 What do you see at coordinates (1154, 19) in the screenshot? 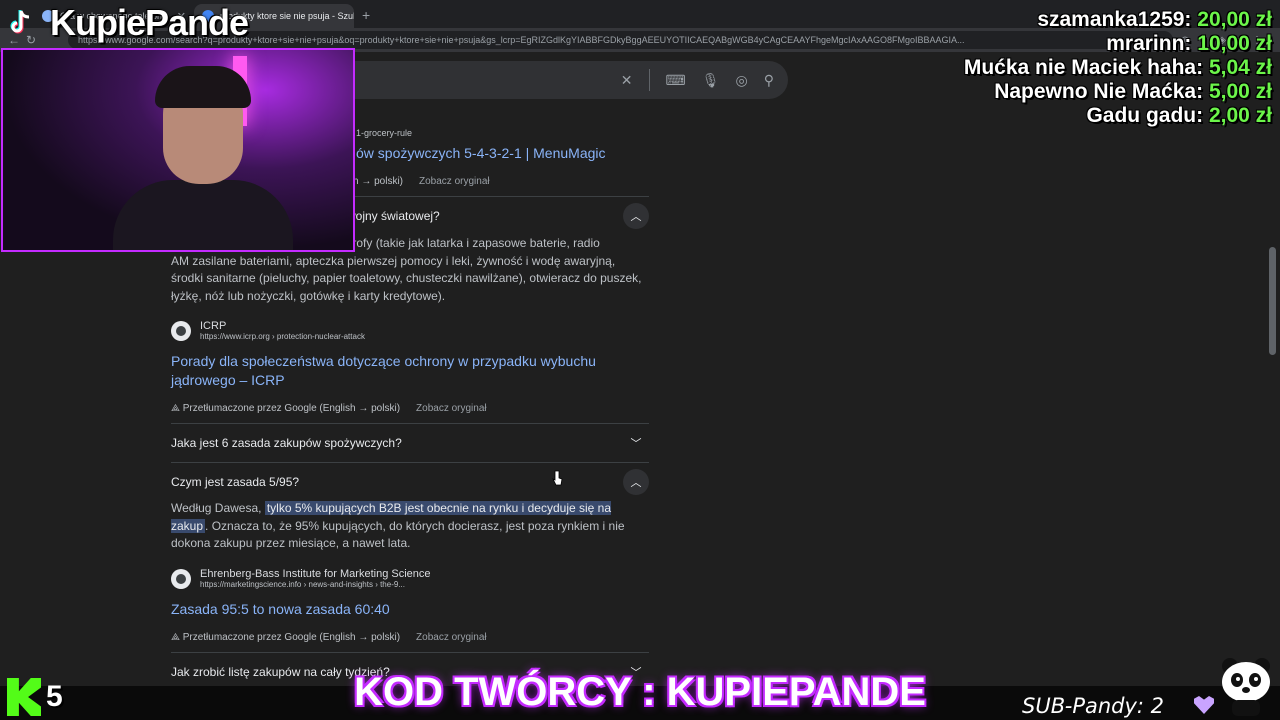
I see `donation-entry: szamanka1259: 20,00 zł` at bounding box center [1154, 19].